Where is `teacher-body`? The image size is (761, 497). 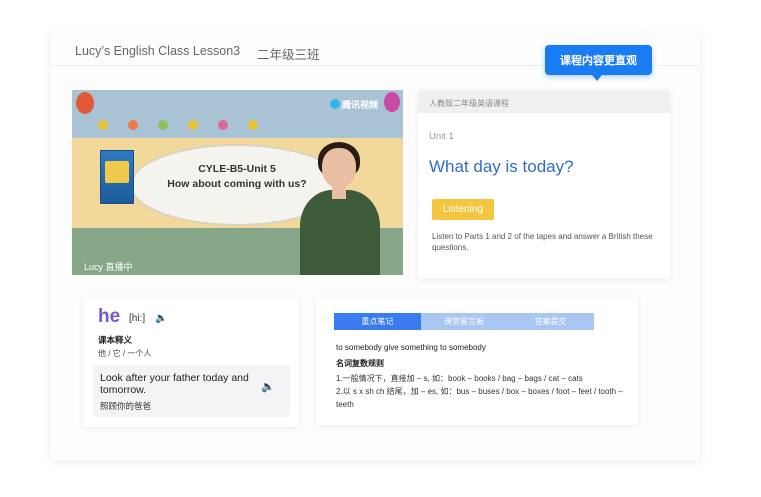
teacher-body is located at coordinates (340, 232).